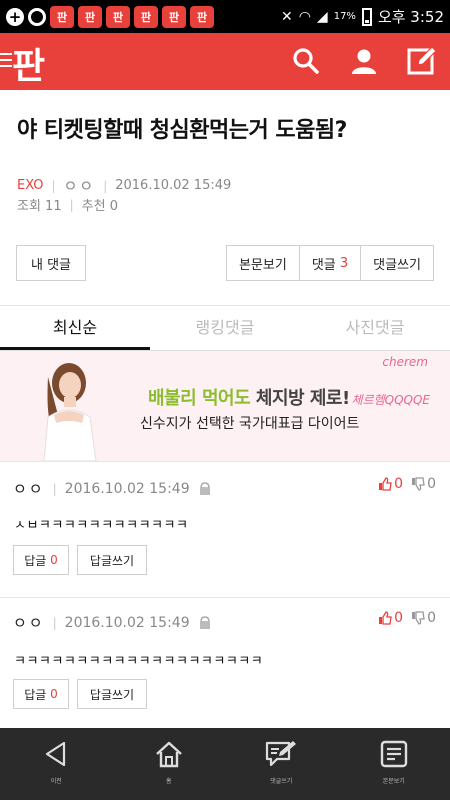 The width and height of the screenshot is (450, 800). I want to click on post-views: 조회 11, so click(39, 206).